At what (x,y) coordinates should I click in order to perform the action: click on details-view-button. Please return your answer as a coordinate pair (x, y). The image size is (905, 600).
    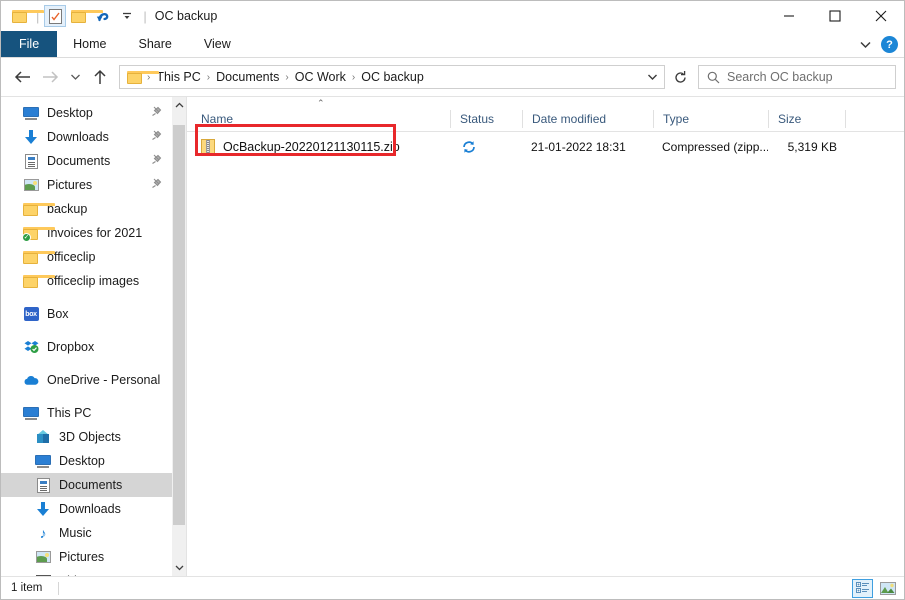
    Looking at the image, I should click on (862, 588).